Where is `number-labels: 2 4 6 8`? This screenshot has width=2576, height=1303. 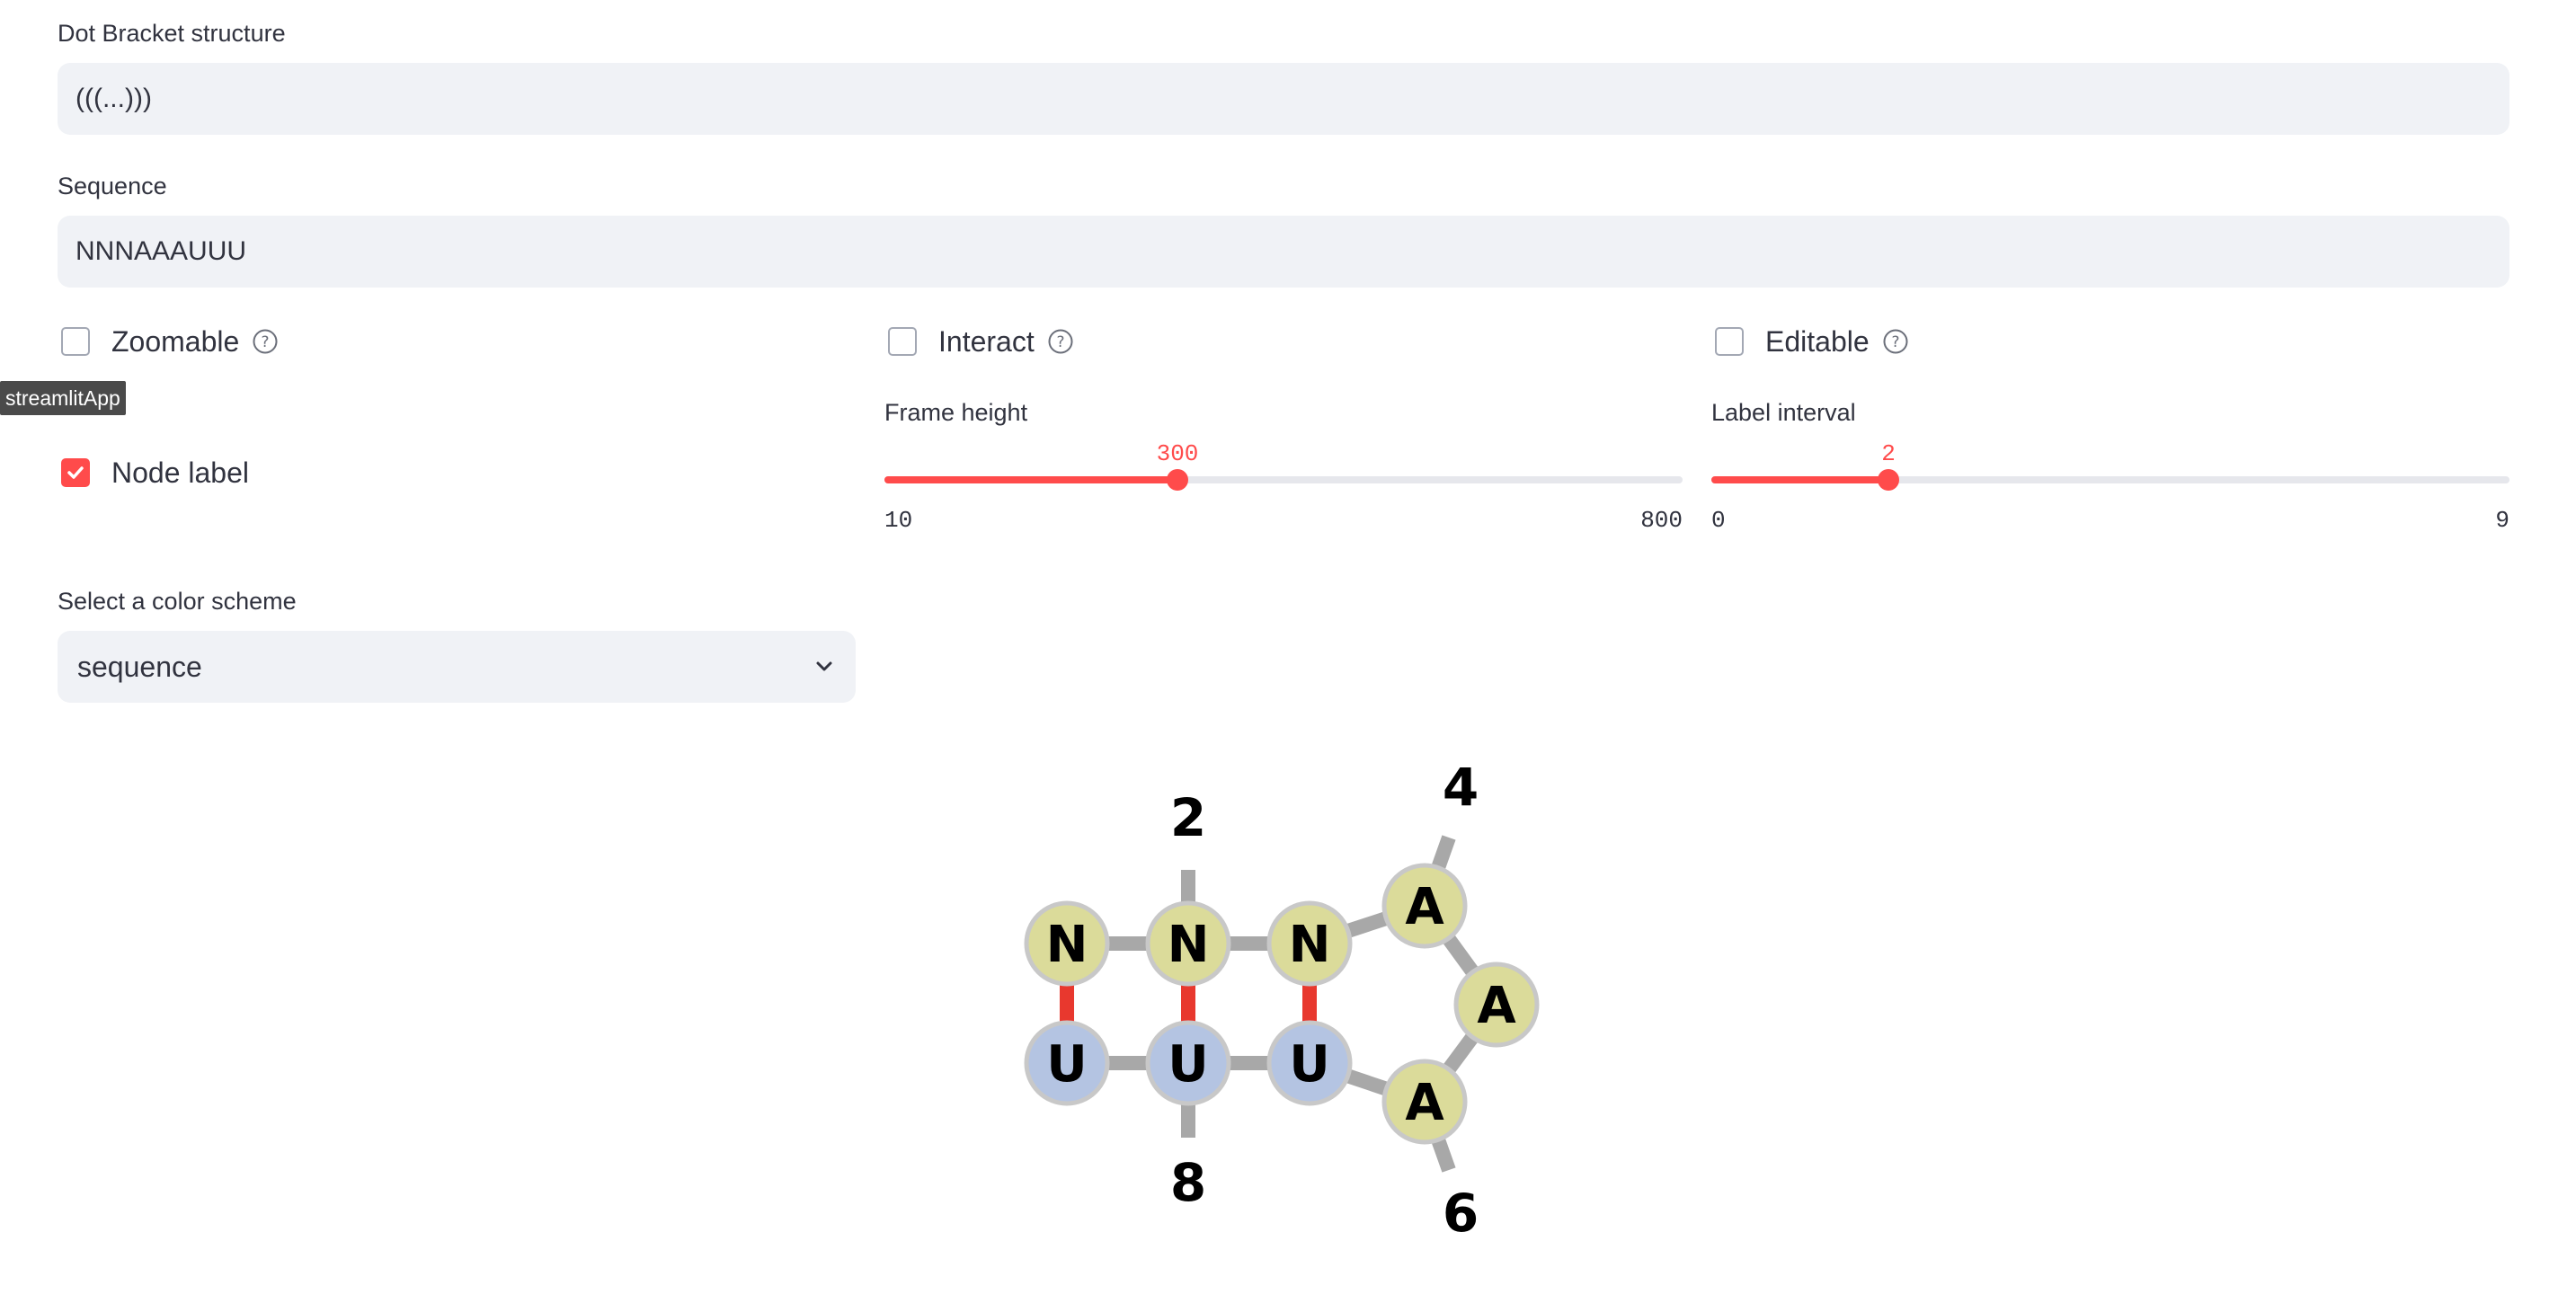 number-labels: 2 4 6 8 is located at coordinates (1324, 1001).